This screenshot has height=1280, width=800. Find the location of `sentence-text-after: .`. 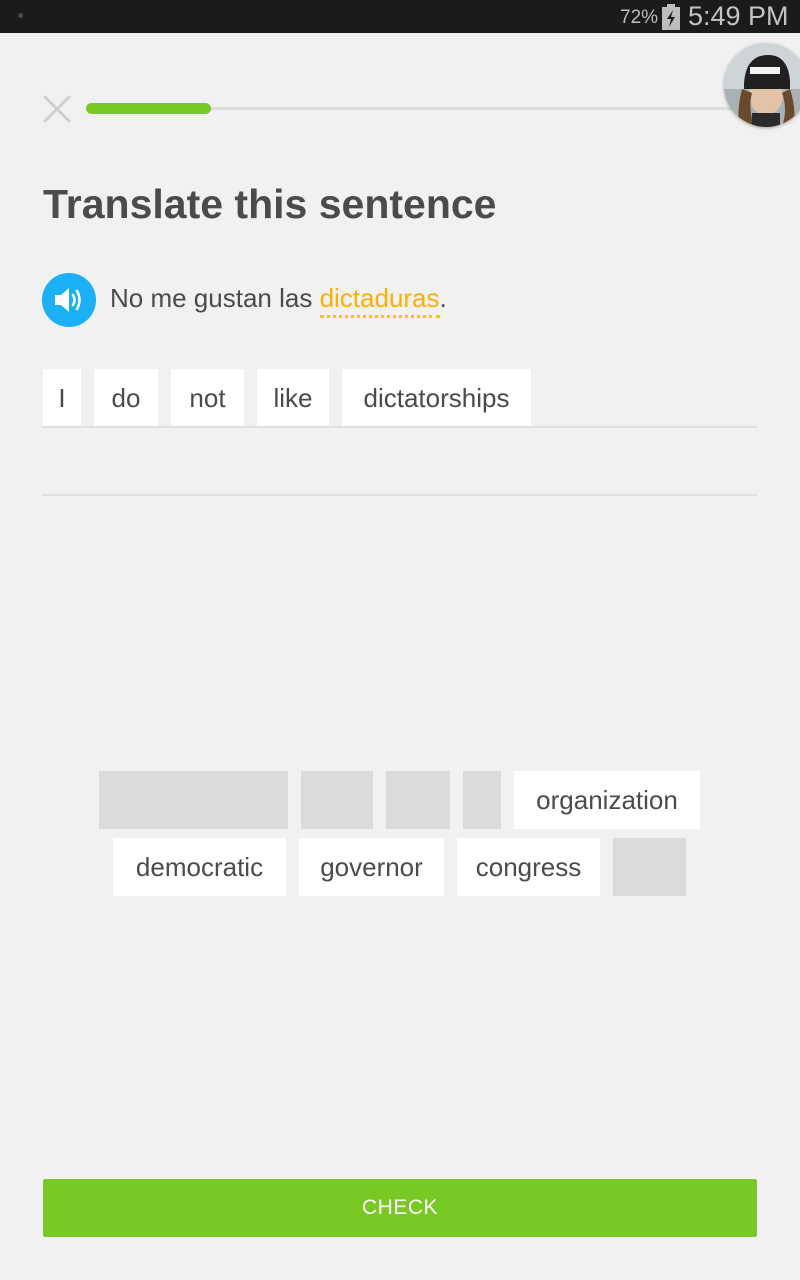

sentence-text-after: . is located at coordinates (443, 298).